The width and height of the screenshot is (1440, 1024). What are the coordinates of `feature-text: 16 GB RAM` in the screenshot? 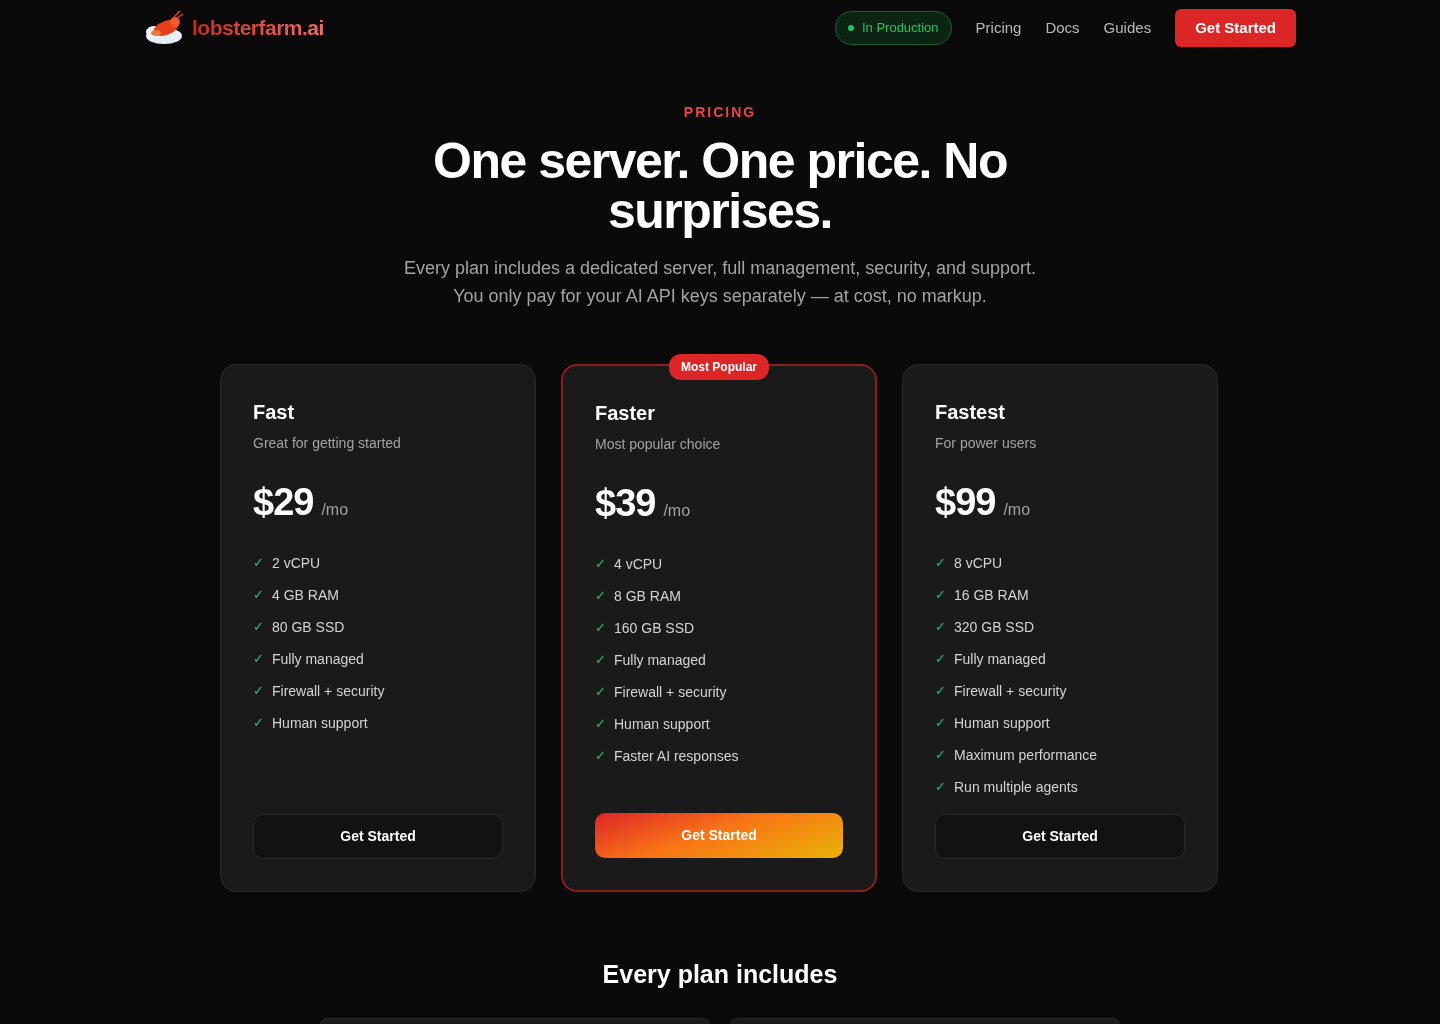 It's located at (991, 595).